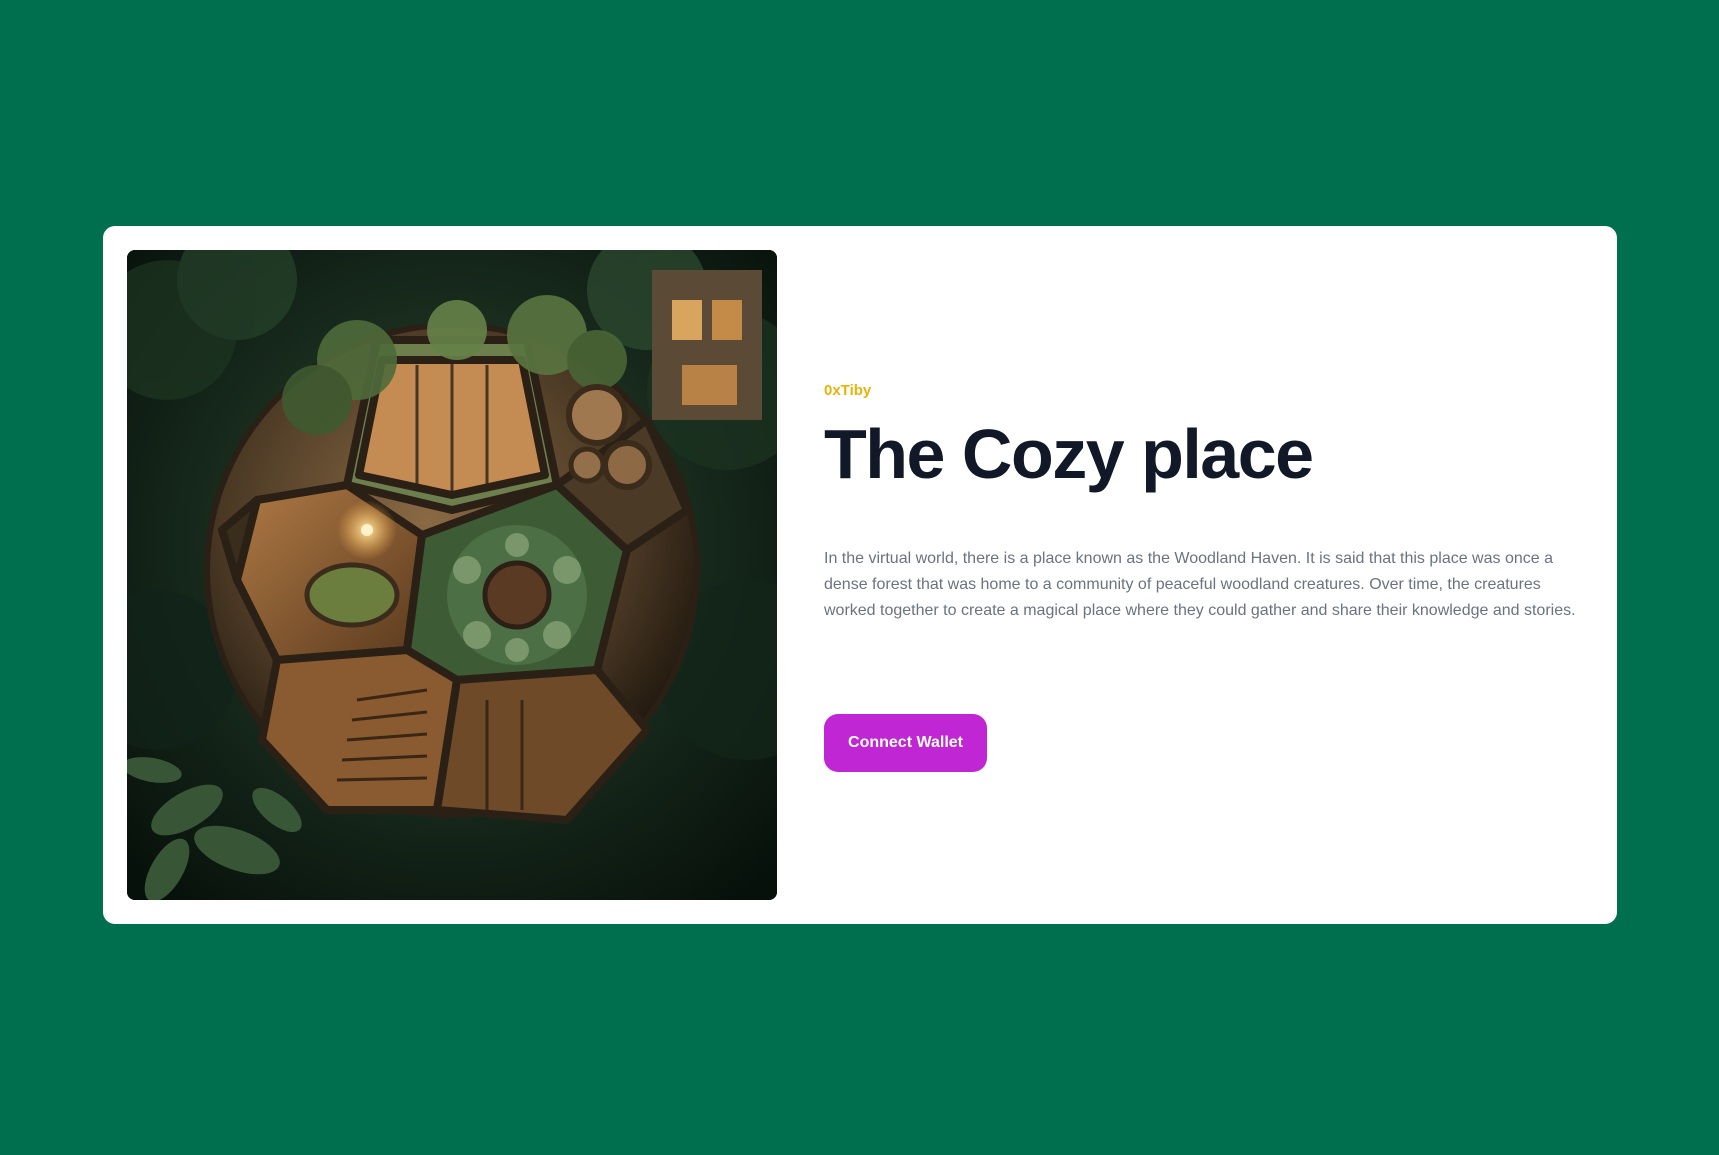 This screenshot has height=1155, width=1719. Describe the element at coordinates (1069, 454) in the screenshot. I see `page-title: The Cozy place` at that location.